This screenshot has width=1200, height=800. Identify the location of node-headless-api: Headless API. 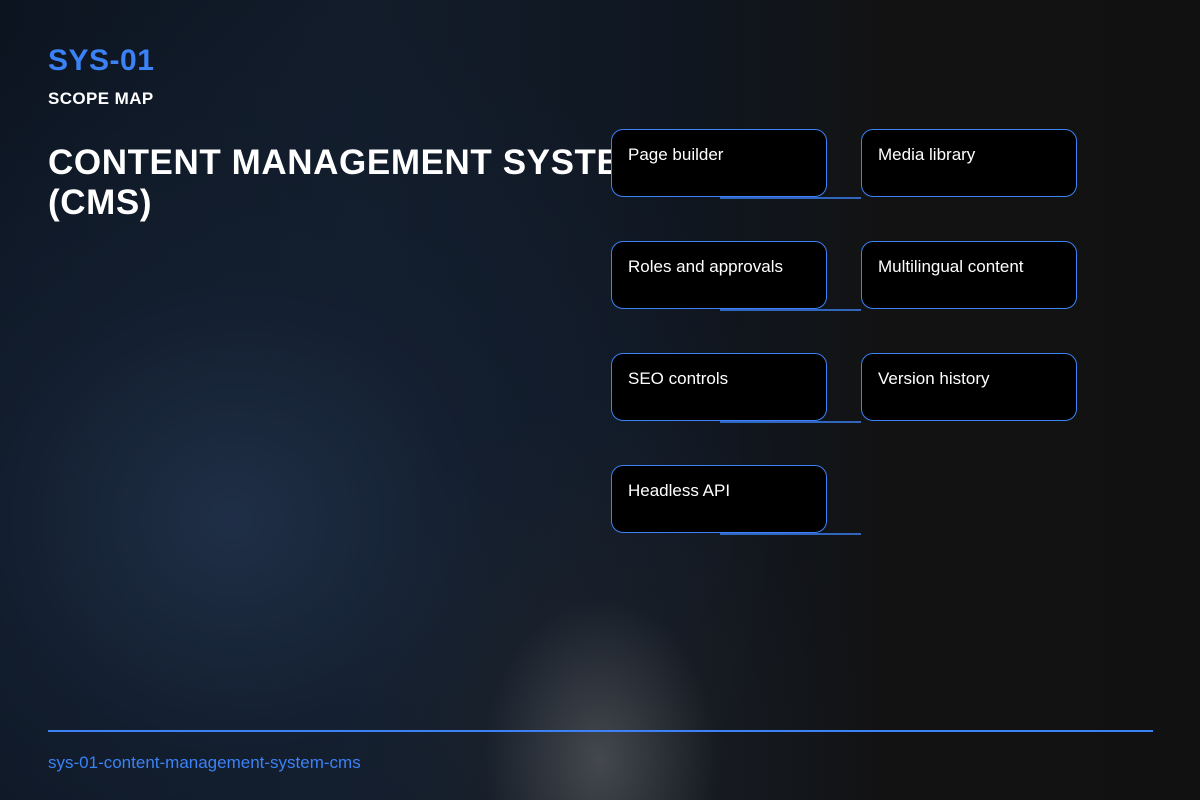
(719, 499).